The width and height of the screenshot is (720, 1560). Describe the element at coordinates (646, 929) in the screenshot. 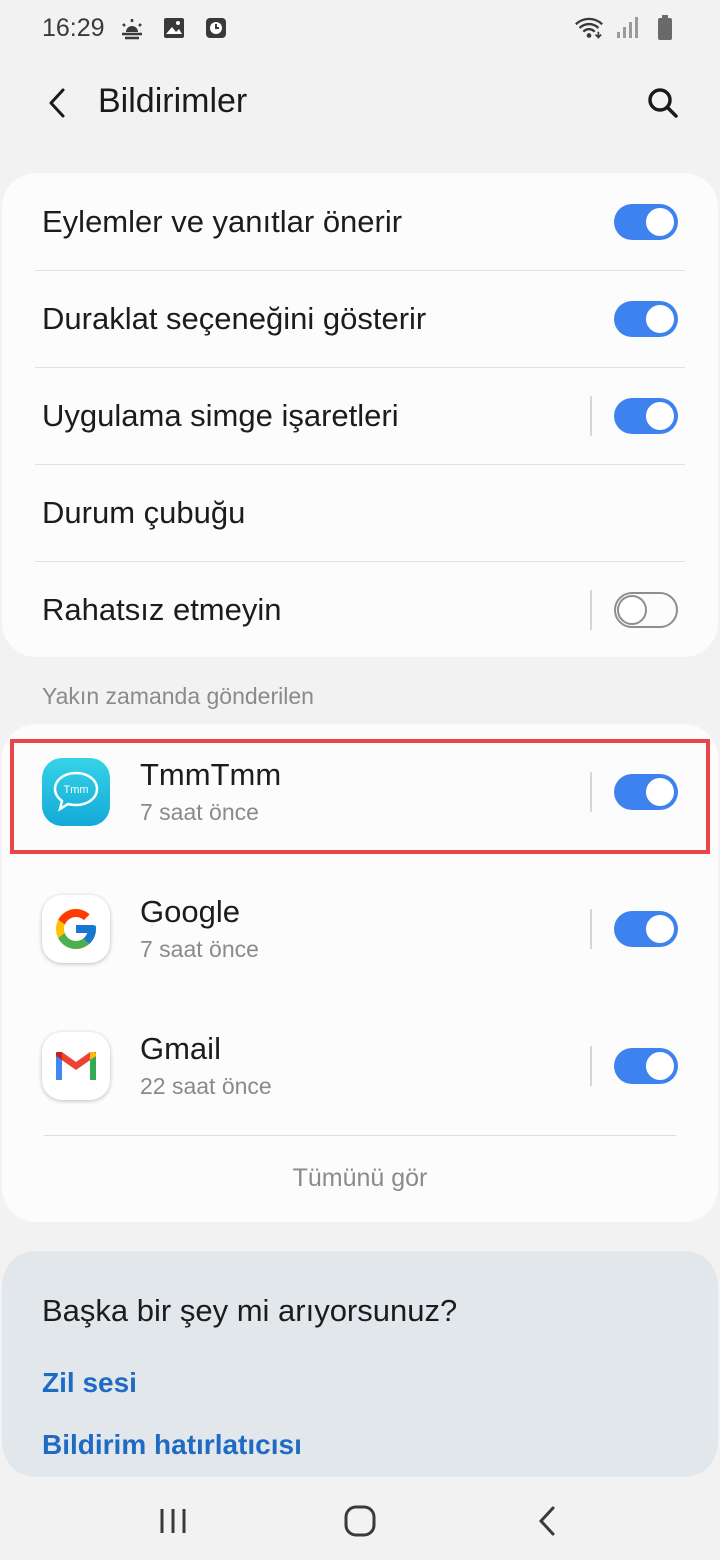

I see `google-toggle` at that location.